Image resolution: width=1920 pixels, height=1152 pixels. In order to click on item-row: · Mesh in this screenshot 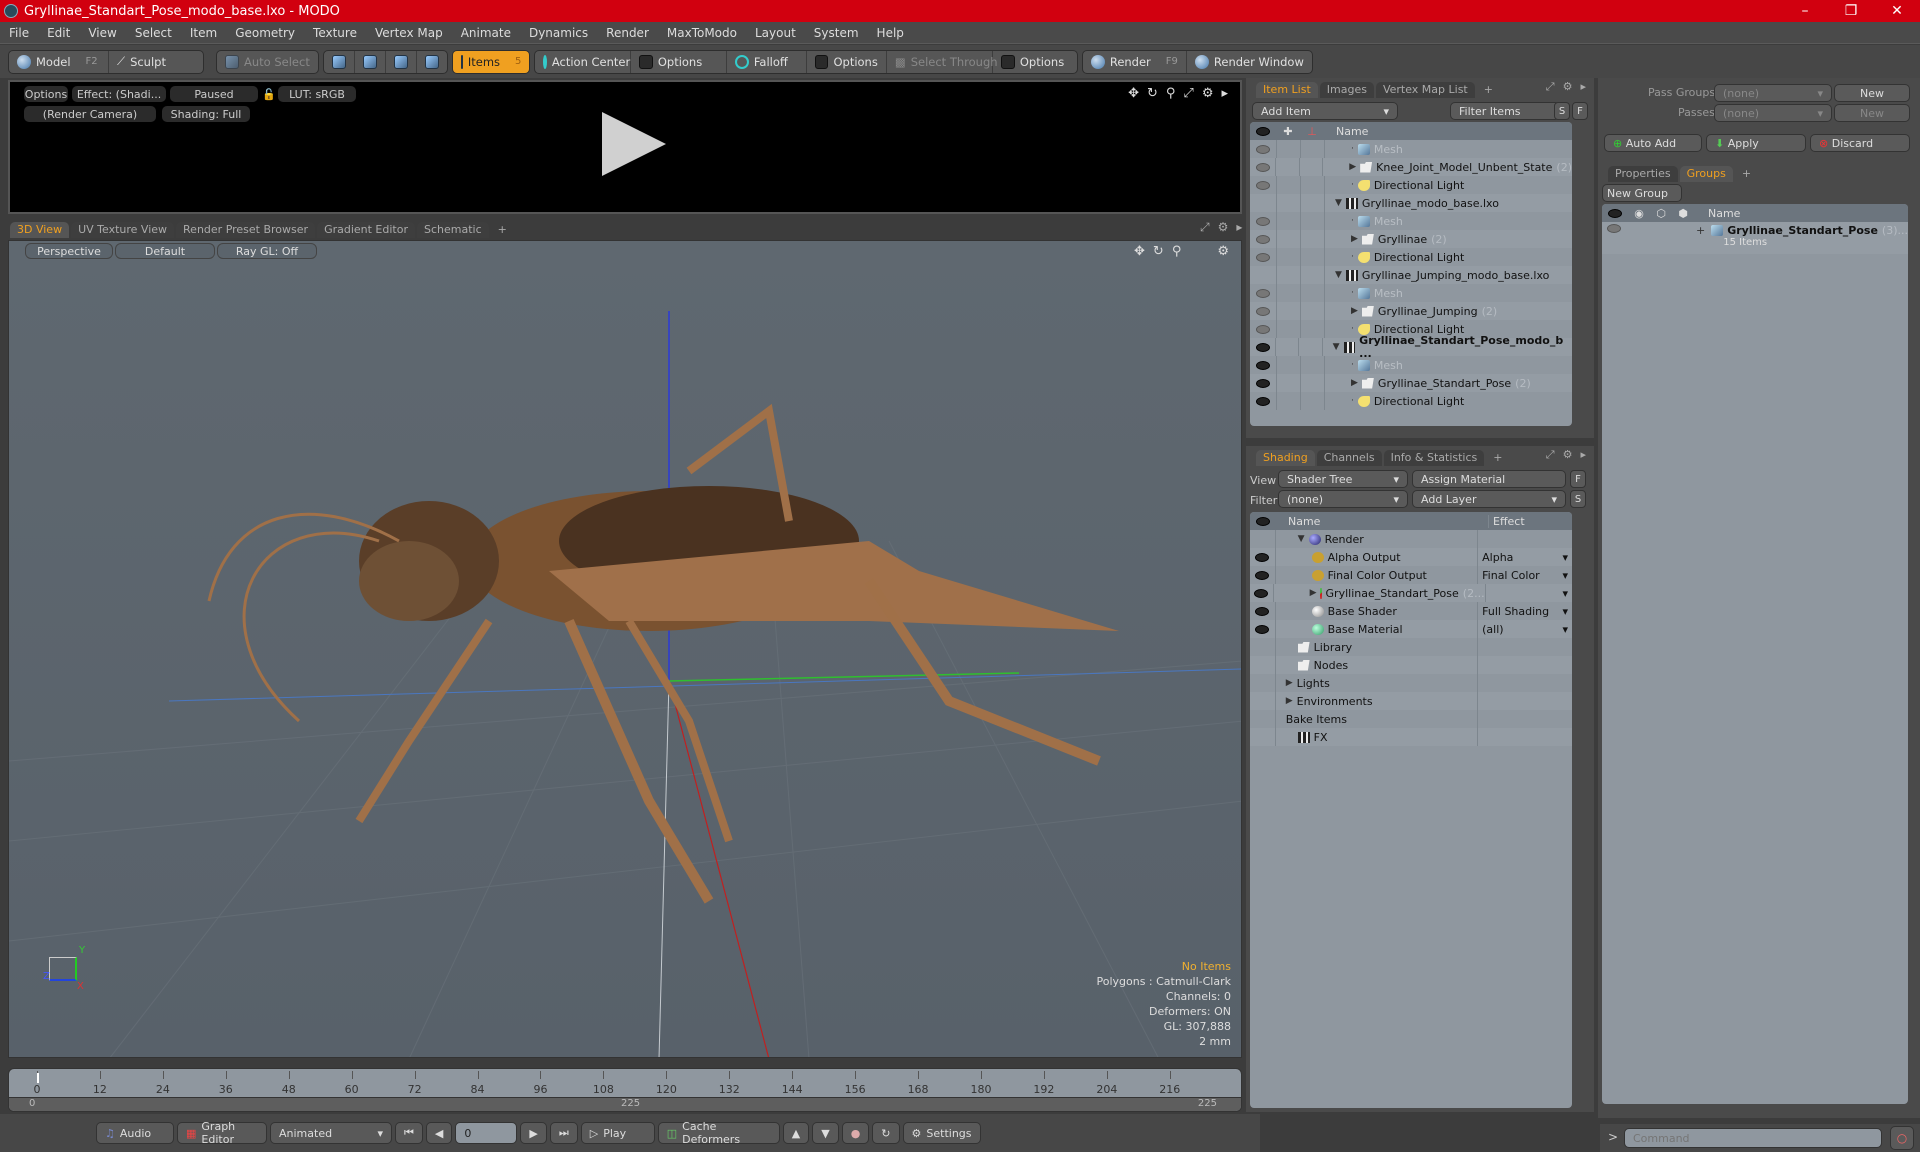, I will do `click(1411, 221)`.